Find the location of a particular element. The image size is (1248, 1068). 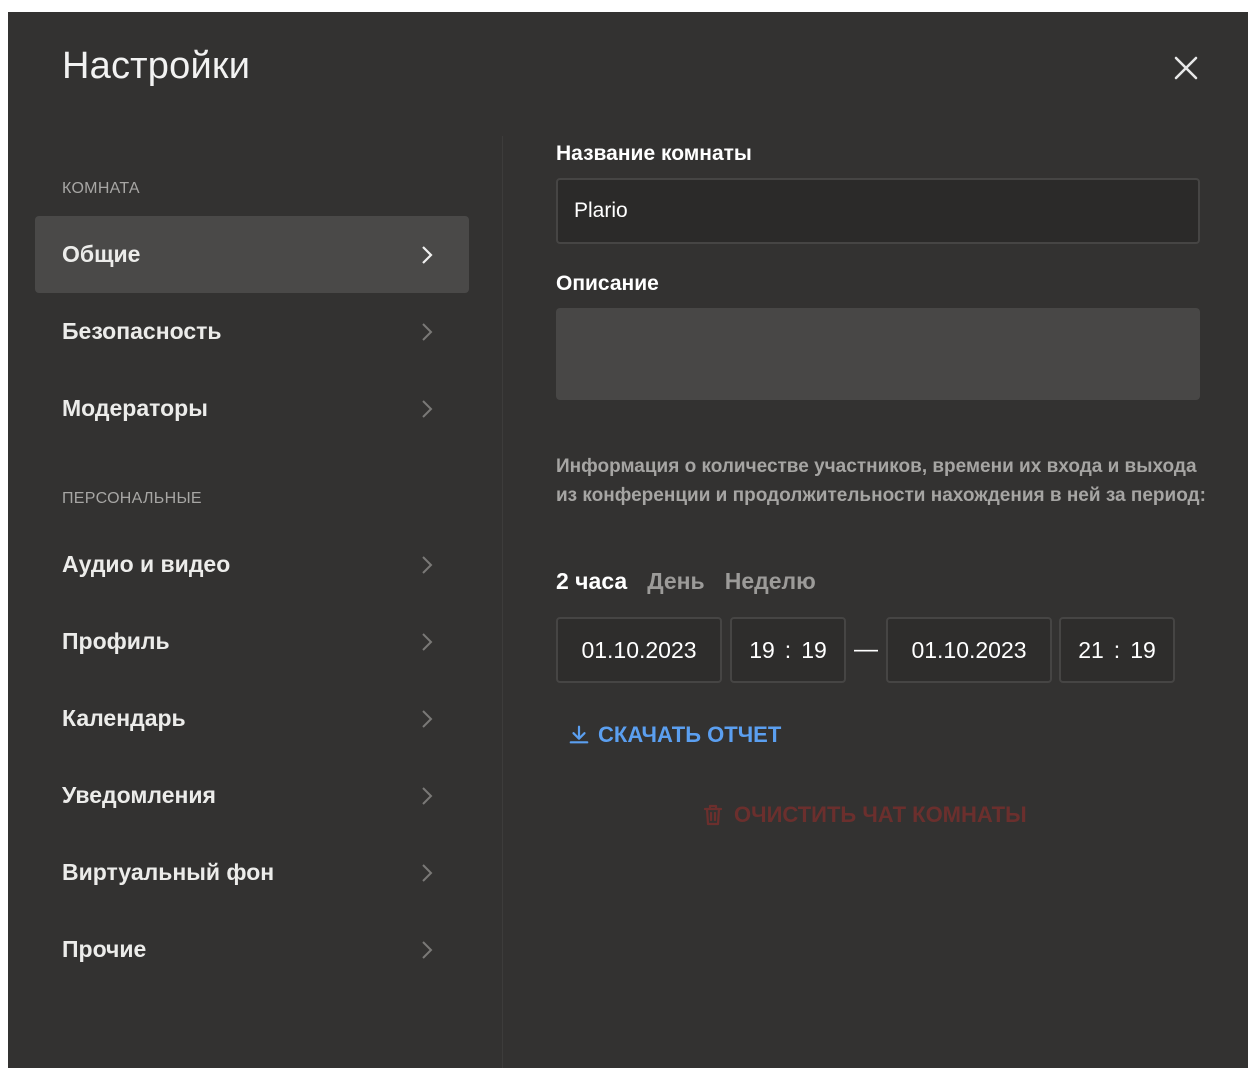

end-date-field: 01.10.2023 is located at coordinates (969, 650).